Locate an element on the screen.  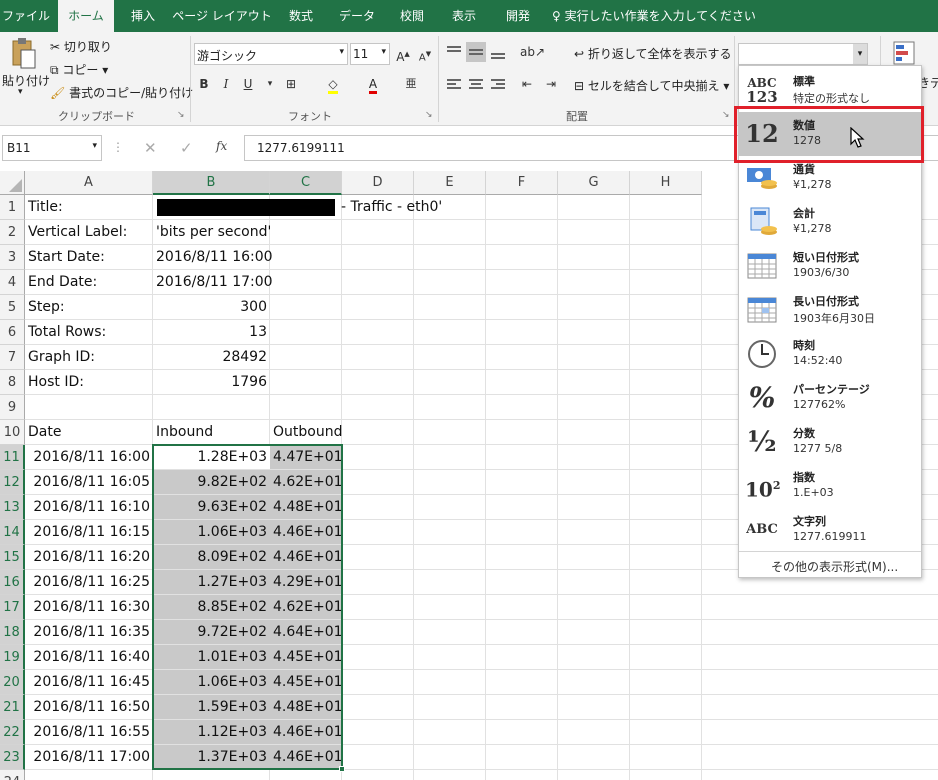
number-format-item: ABC 文字列 1277.619911 is located at coordinates (830, 530).